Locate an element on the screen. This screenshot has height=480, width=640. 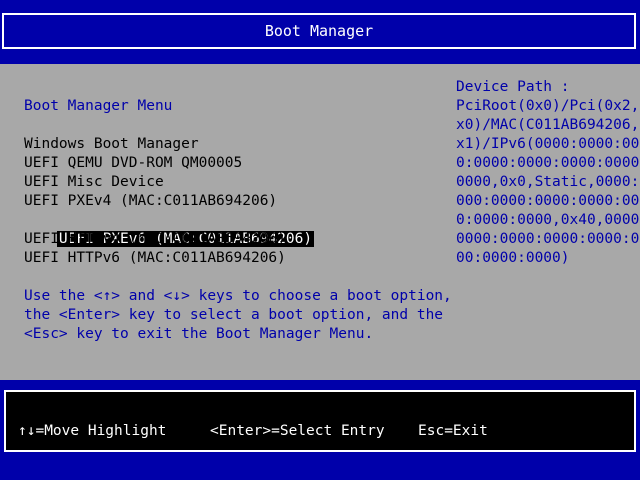
boot-option-windows-boot-manager: Windows Boot Manager is located at coordinates (111, 144).